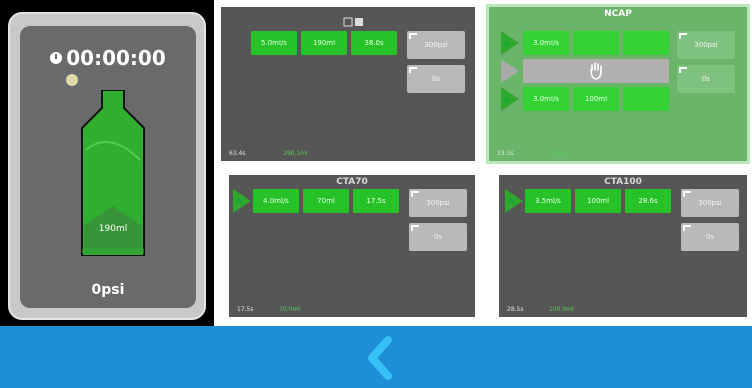  I want to click on phase1-volume: 190ml, so click(324, 43).